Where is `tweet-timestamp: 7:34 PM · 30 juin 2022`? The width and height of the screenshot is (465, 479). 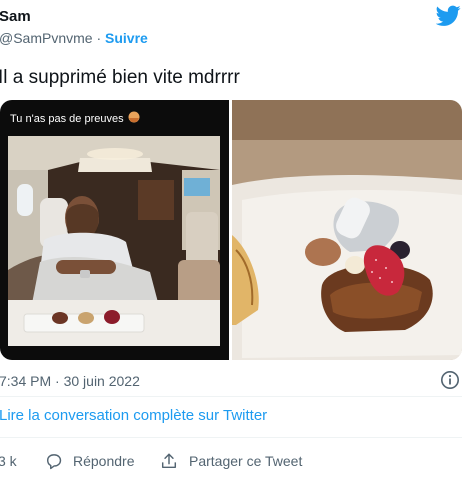 tweet-timestamp: 7:34 PM · 30 juin 2022 is located at coordinates (70, 381).